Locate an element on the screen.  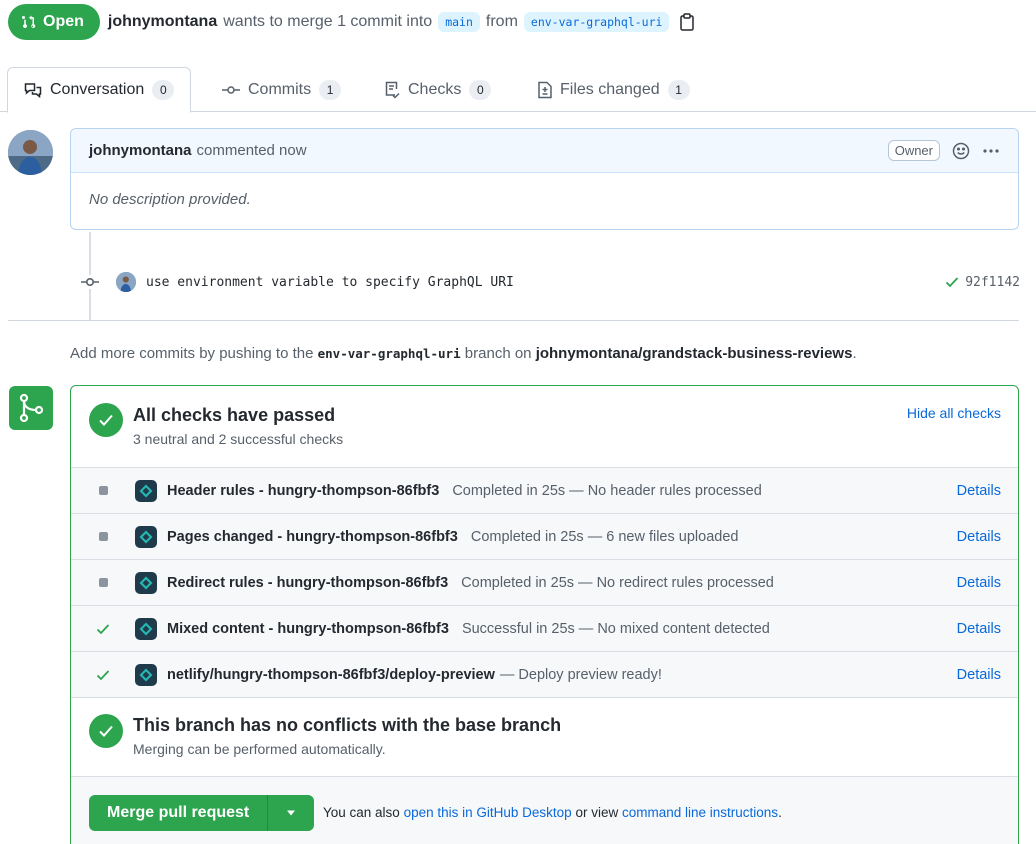
commit-sha-label: 92f1142 is located at coordinates (992, 282).